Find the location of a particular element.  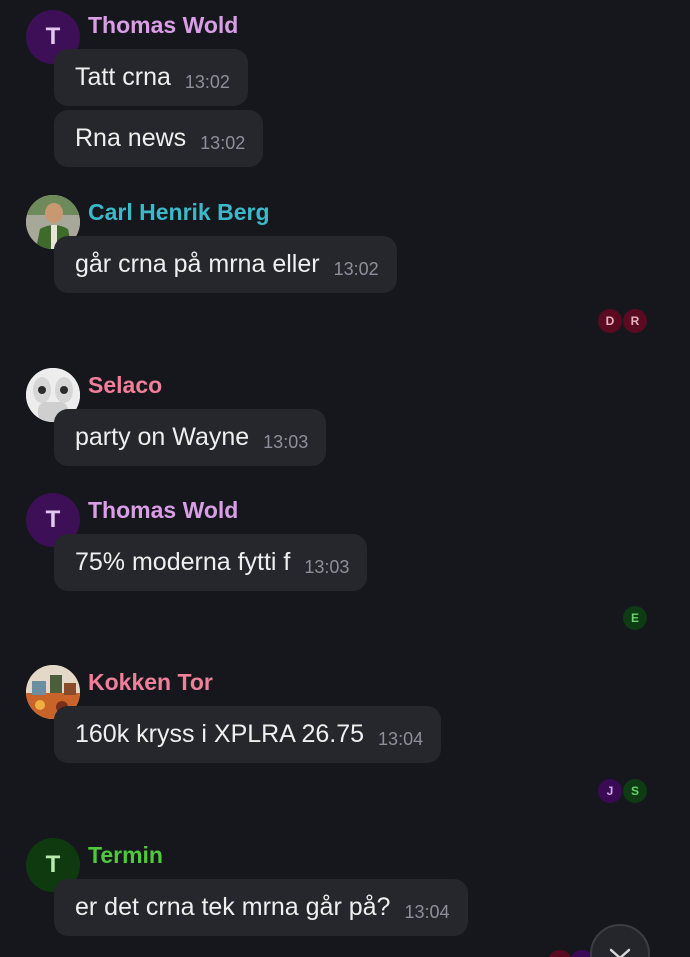

read-receipt-avatar: S is located at coordinates (635, 791).